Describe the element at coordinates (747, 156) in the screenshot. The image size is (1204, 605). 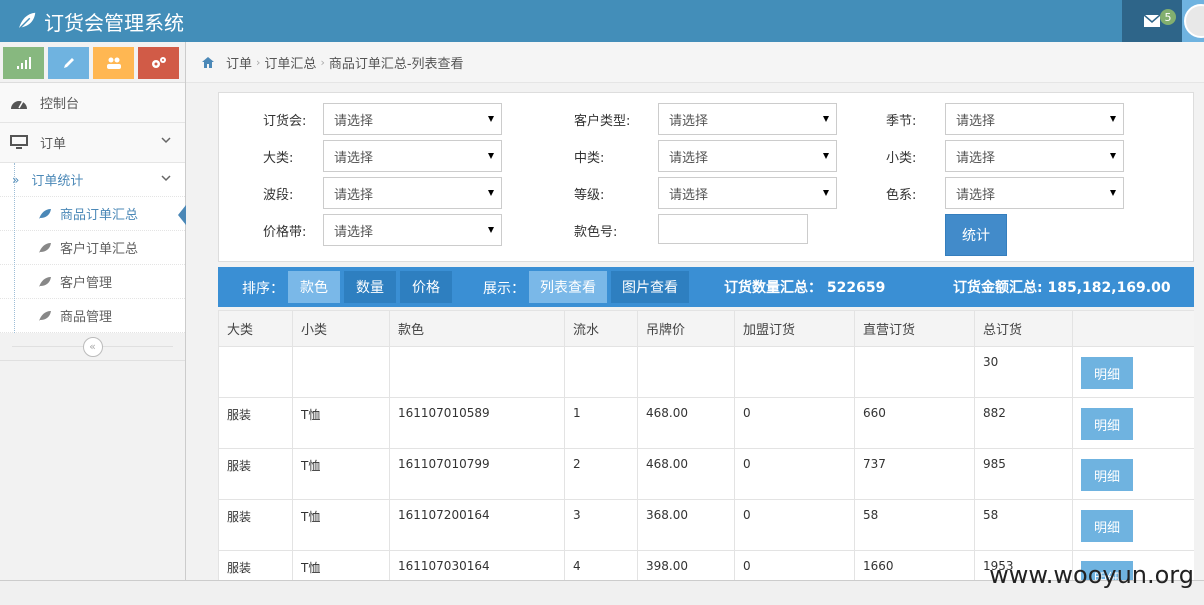
I see `mid-category-select: 请选择` at that location.